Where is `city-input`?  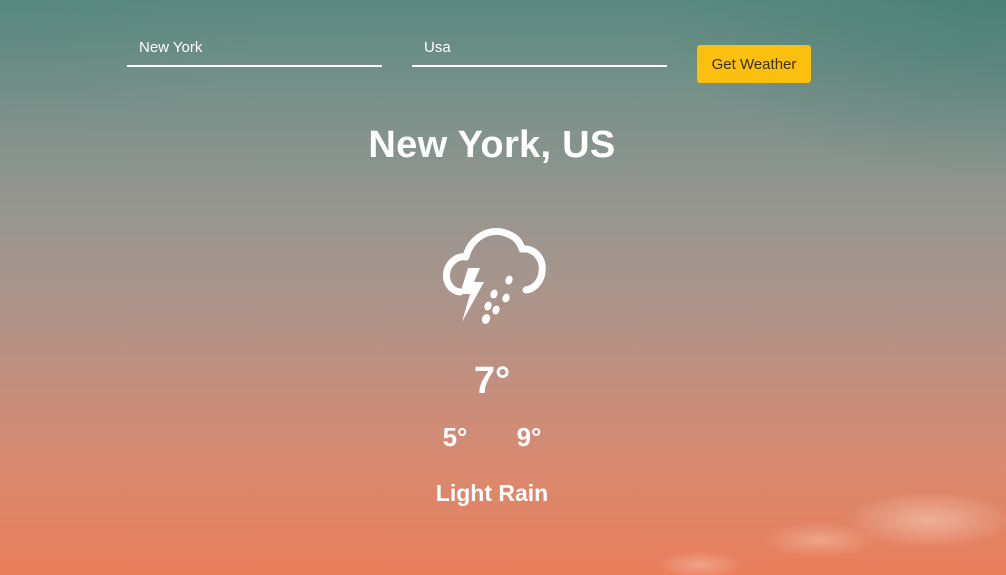 city-input is located at coordinates (254, 48).